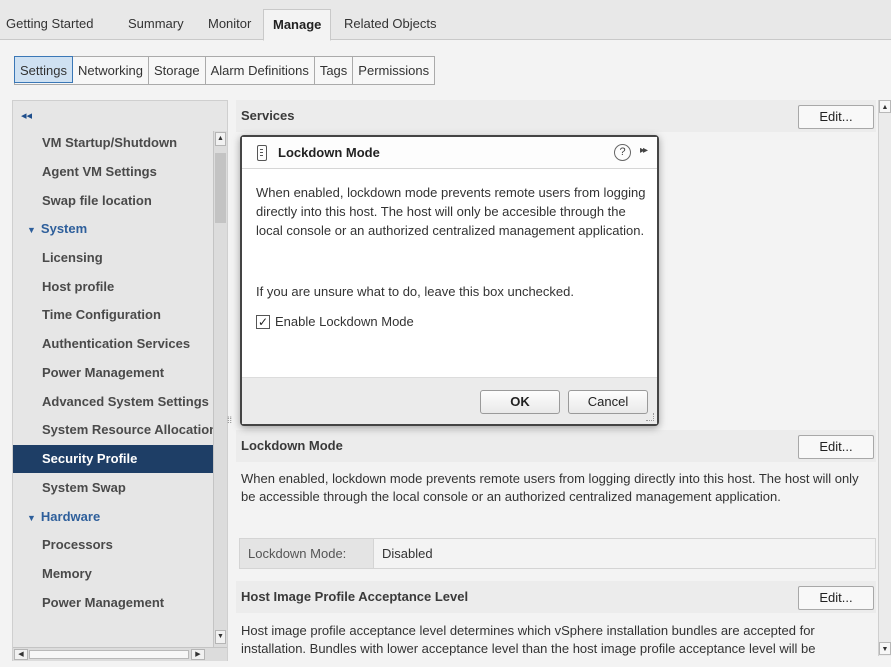  I want to click on tab-manage: Manage, so click(297, 25).